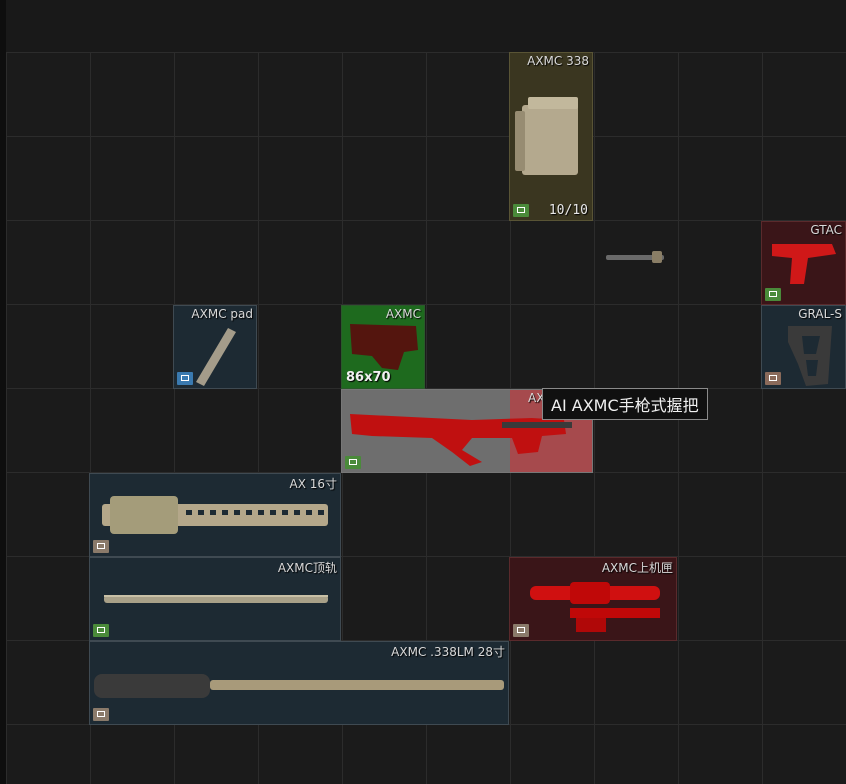  I want to click on item-axmc-stock: AXMC 86x70, so click(383, 347).